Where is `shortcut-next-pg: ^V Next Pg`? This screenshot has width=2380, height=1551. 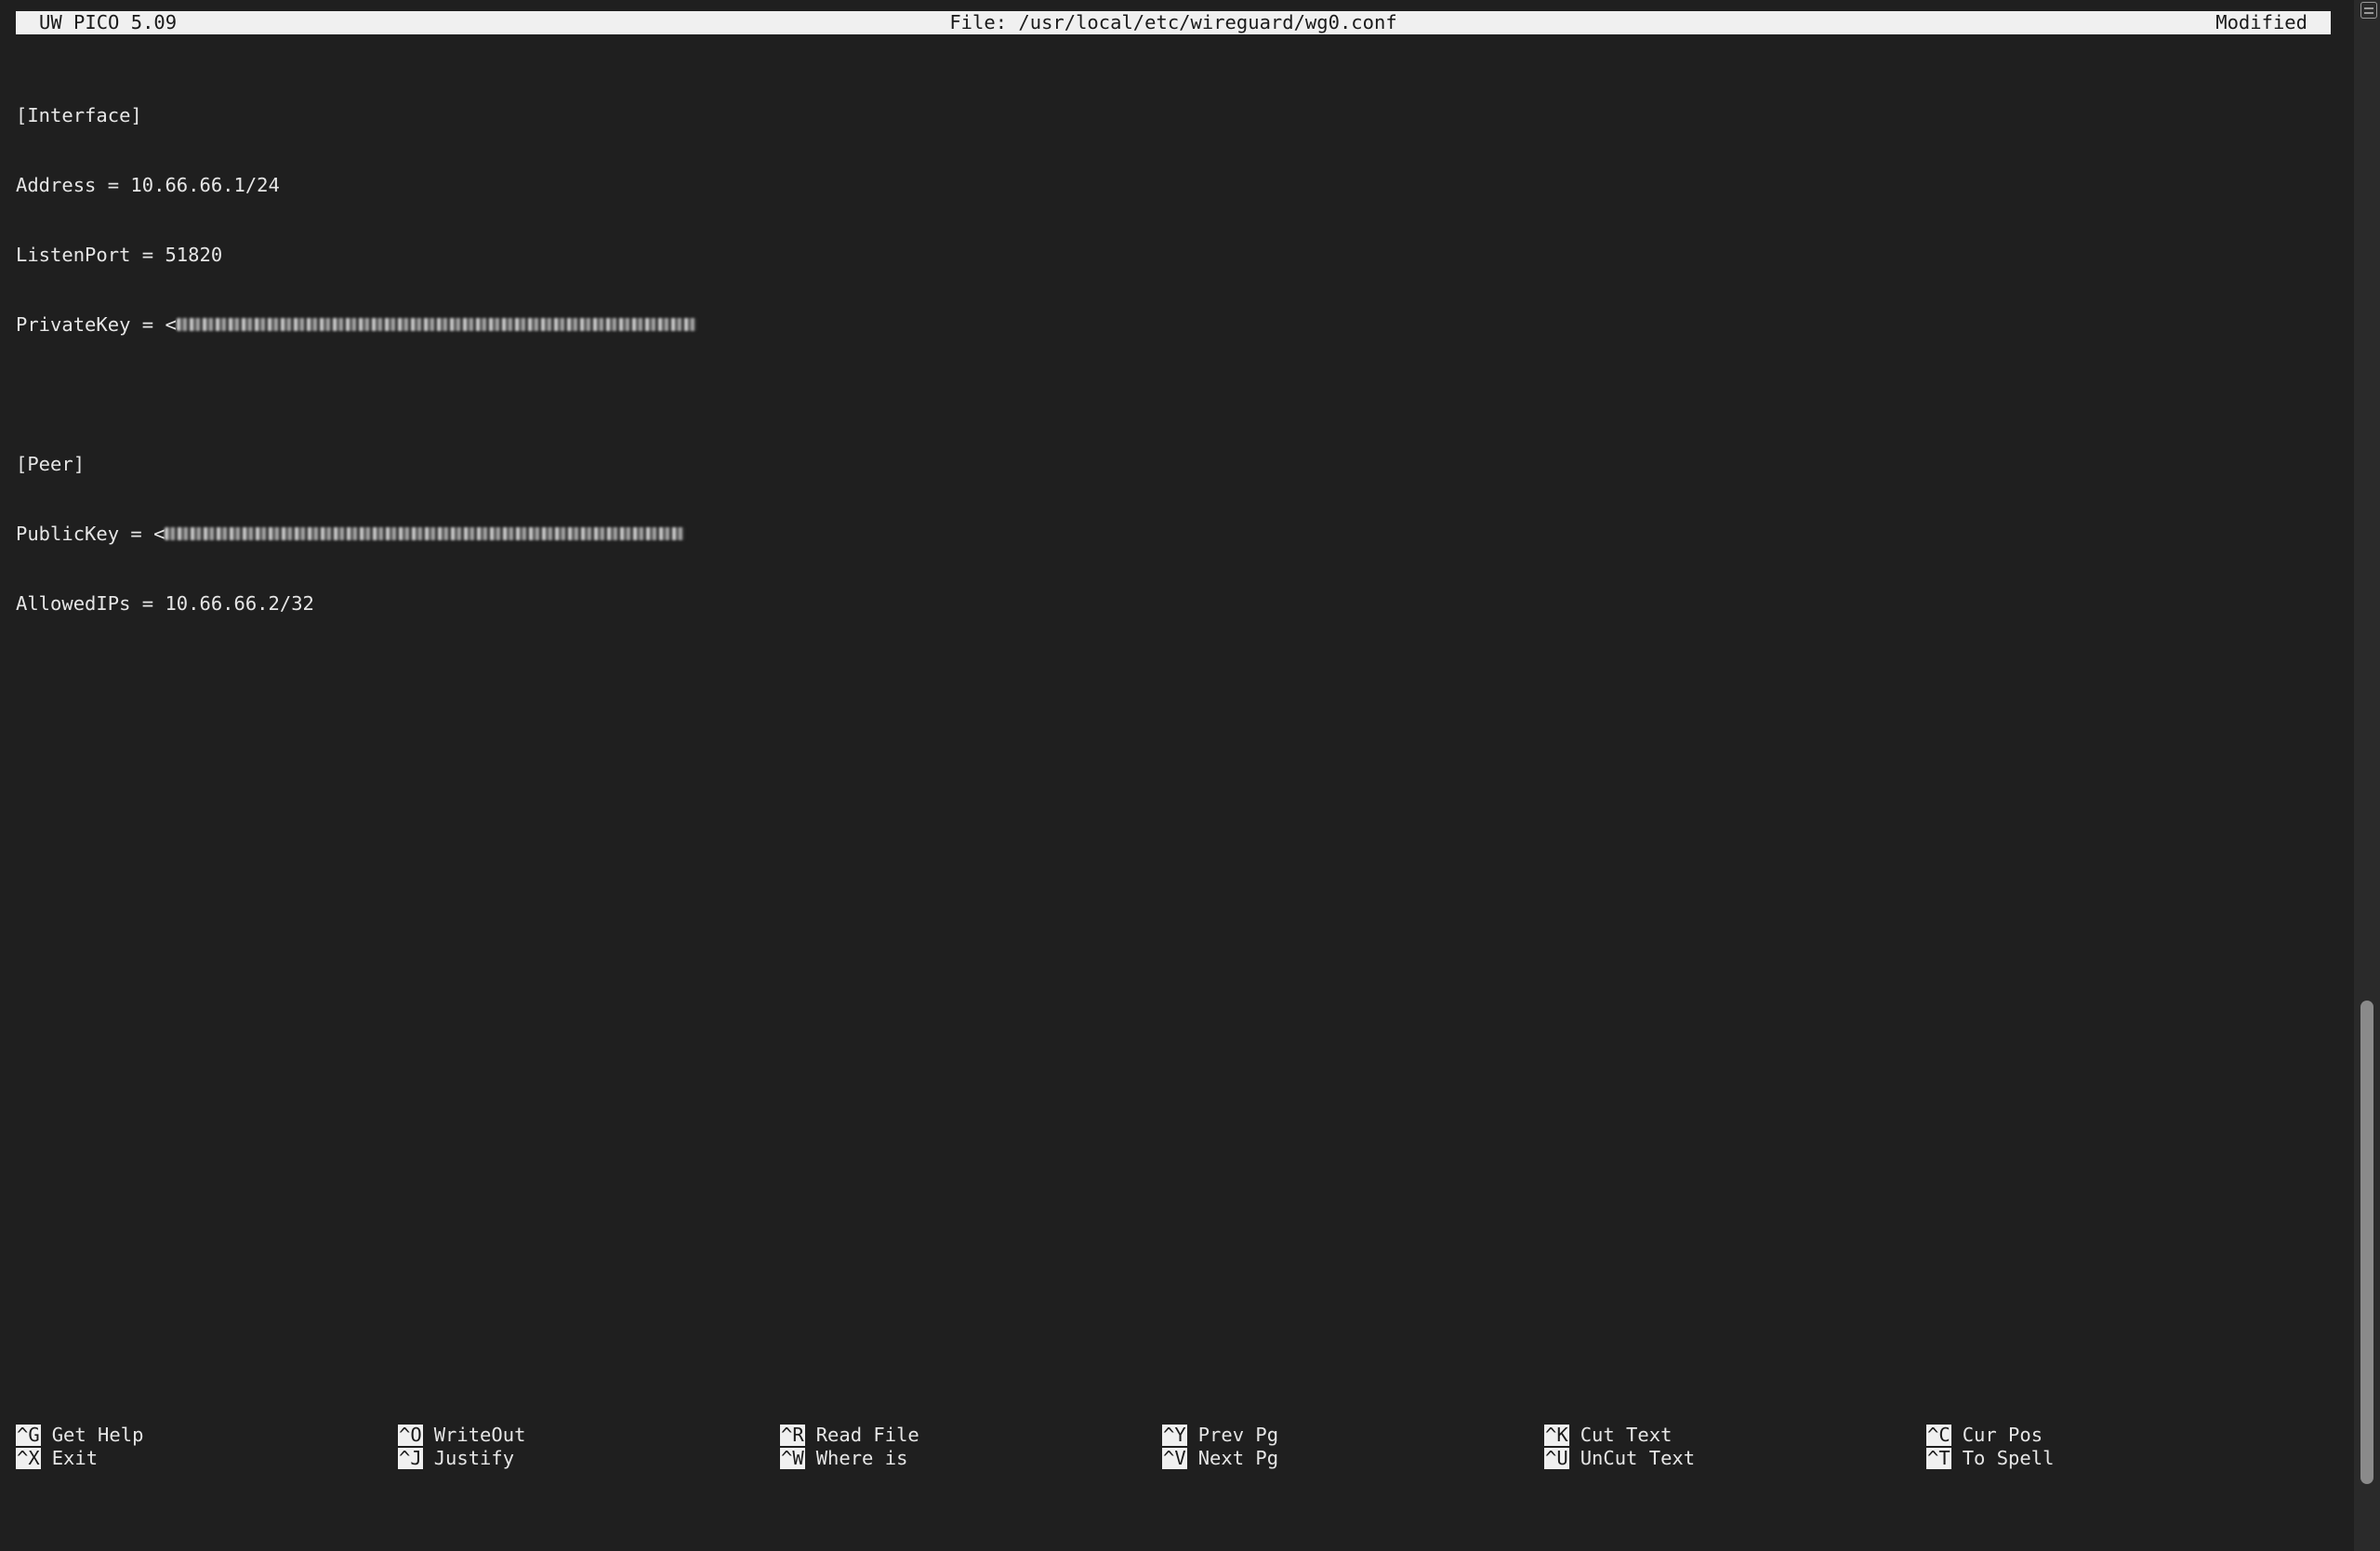
shortcut-next-pg: ^V Next Pg is located at coordinates (1220, 1458).